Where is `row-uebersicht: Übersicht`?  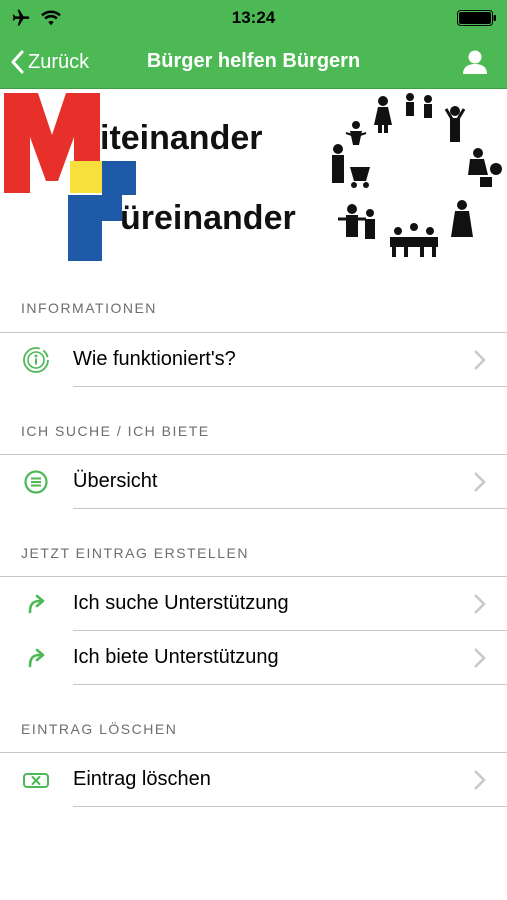 row-uebersicht: Übersicht is located at coordinates (253, 481).